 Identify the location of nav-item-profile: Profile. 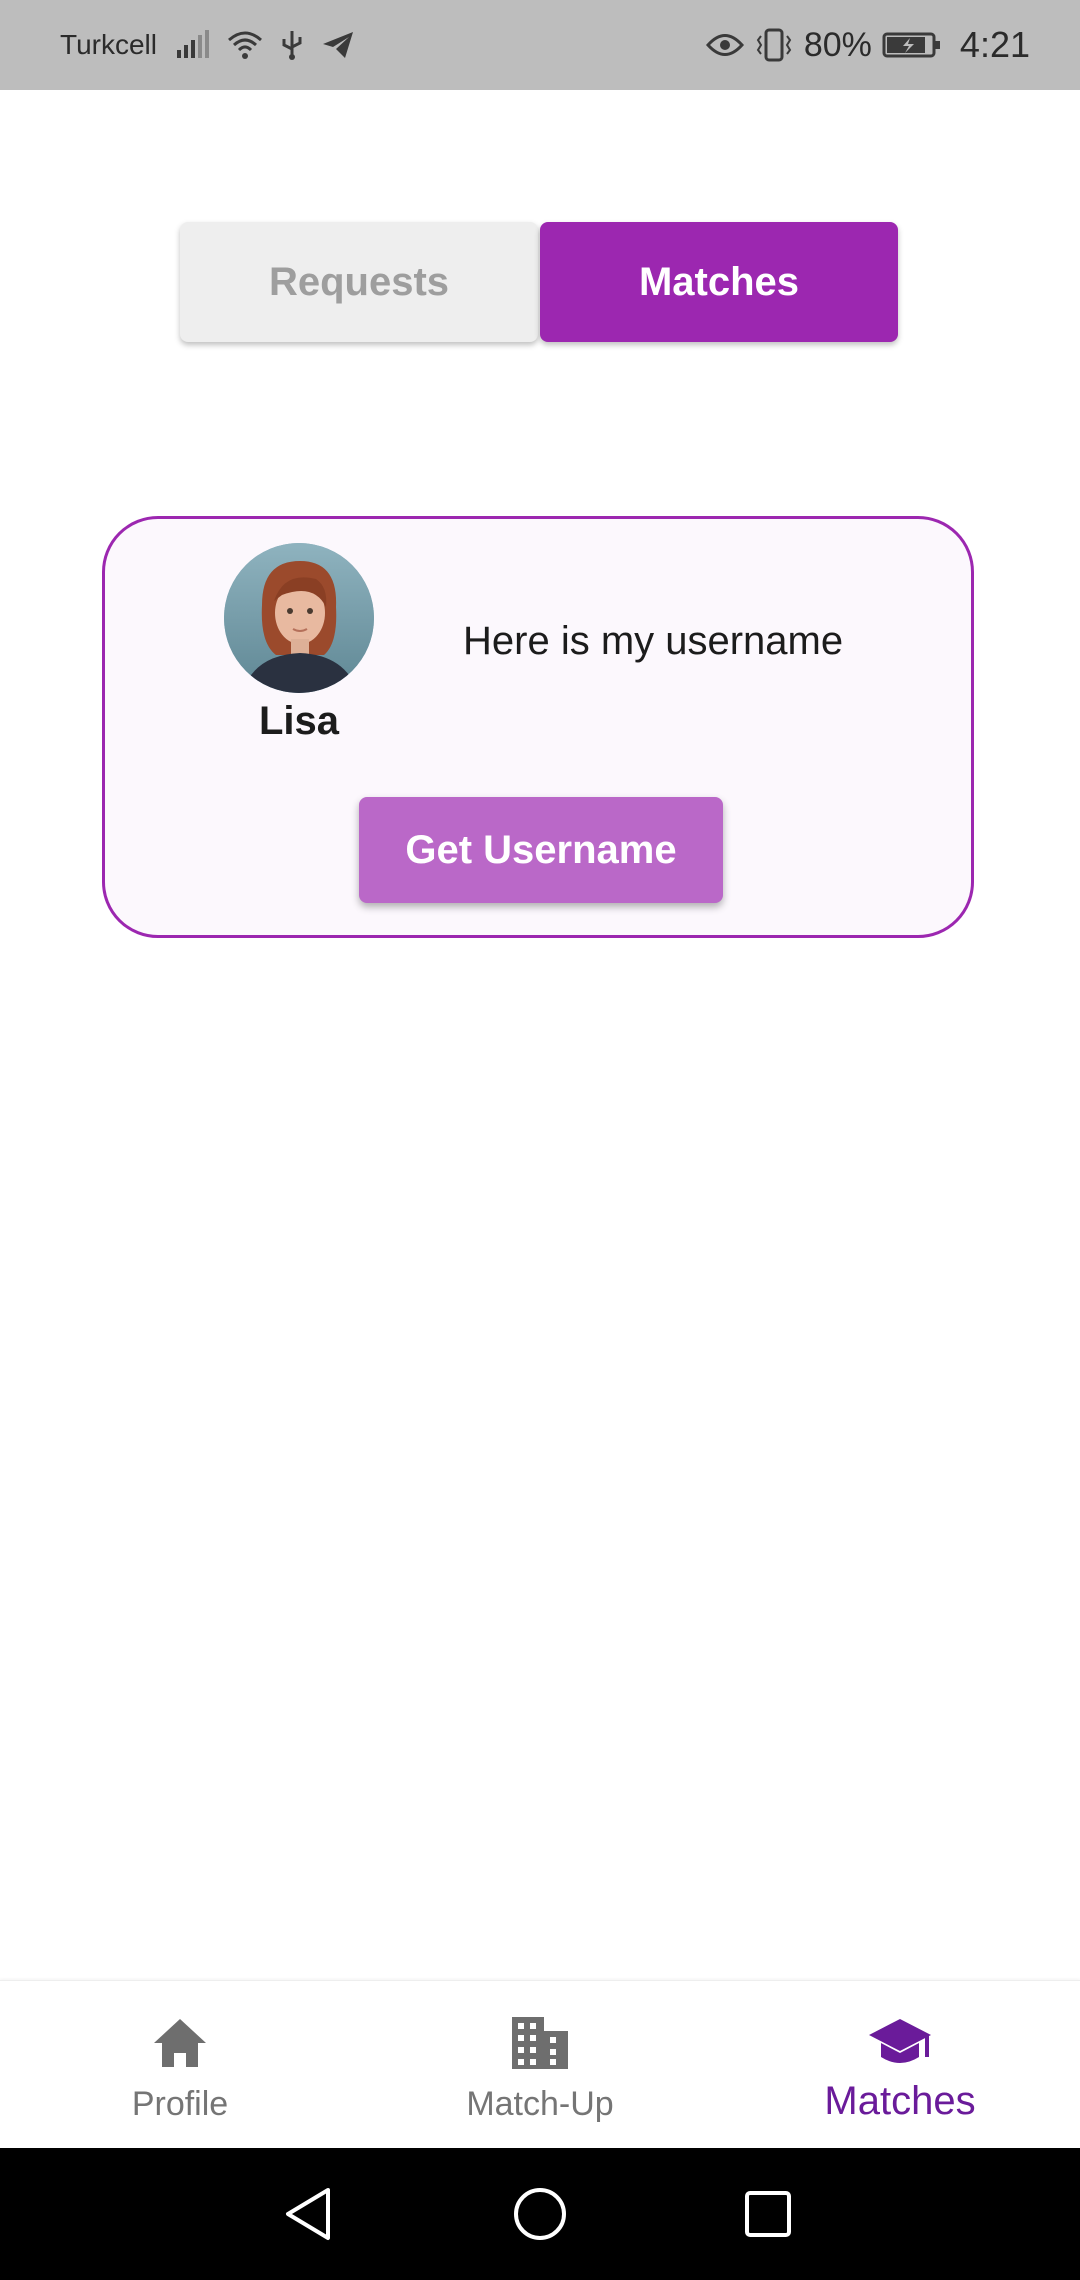
(180, 2065).